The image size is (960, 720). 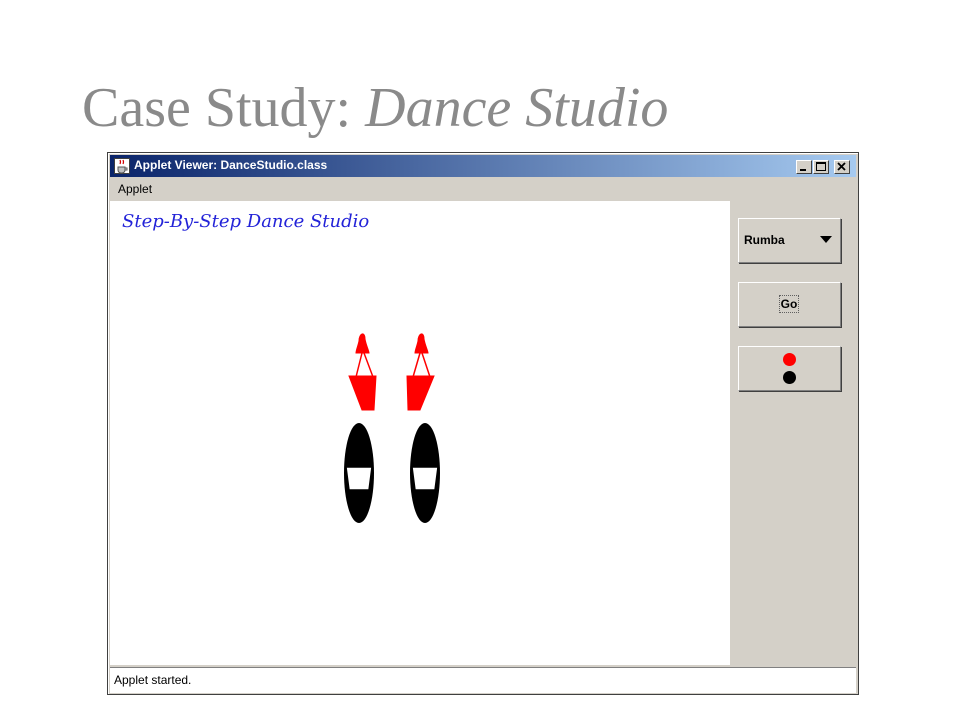 What do you see at coordinates (483, 189) in the screenshot?
I see `menu-bar: Applet` at bounding box center [483, 189].